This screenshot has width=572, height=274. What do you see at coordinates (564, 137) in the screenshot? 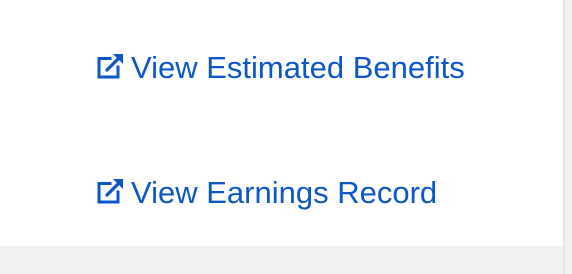
I see `panel-divider` at bounding box center [564, 137].